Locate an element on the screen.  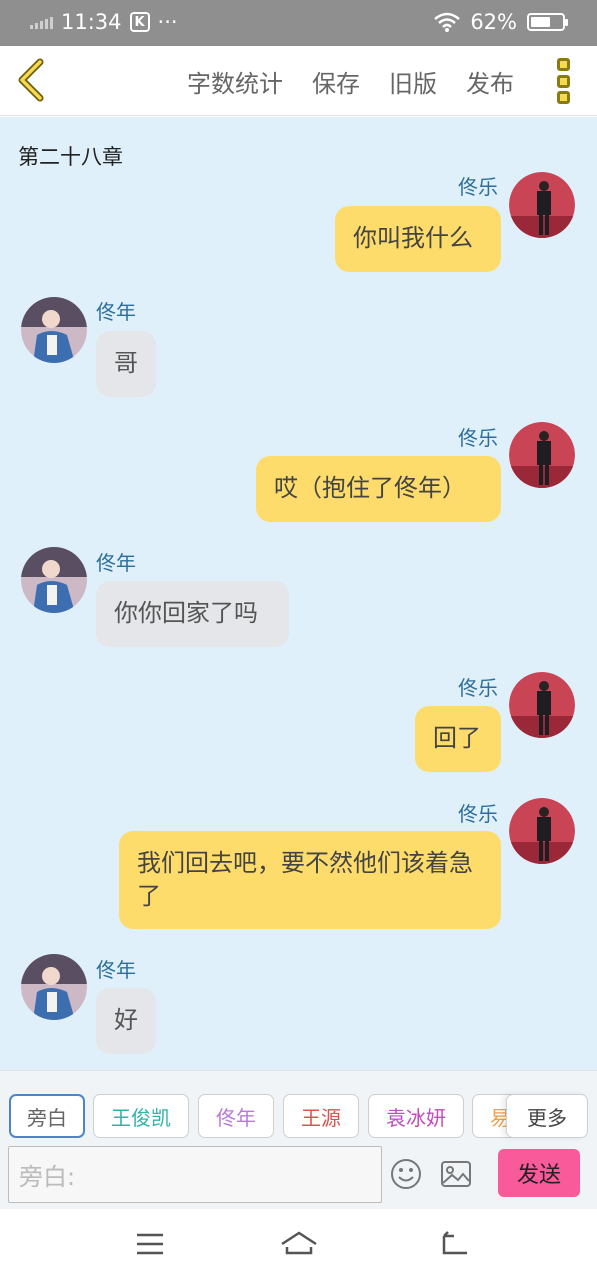
old-version-button: 旧版 is located at coordinates (413, 81).